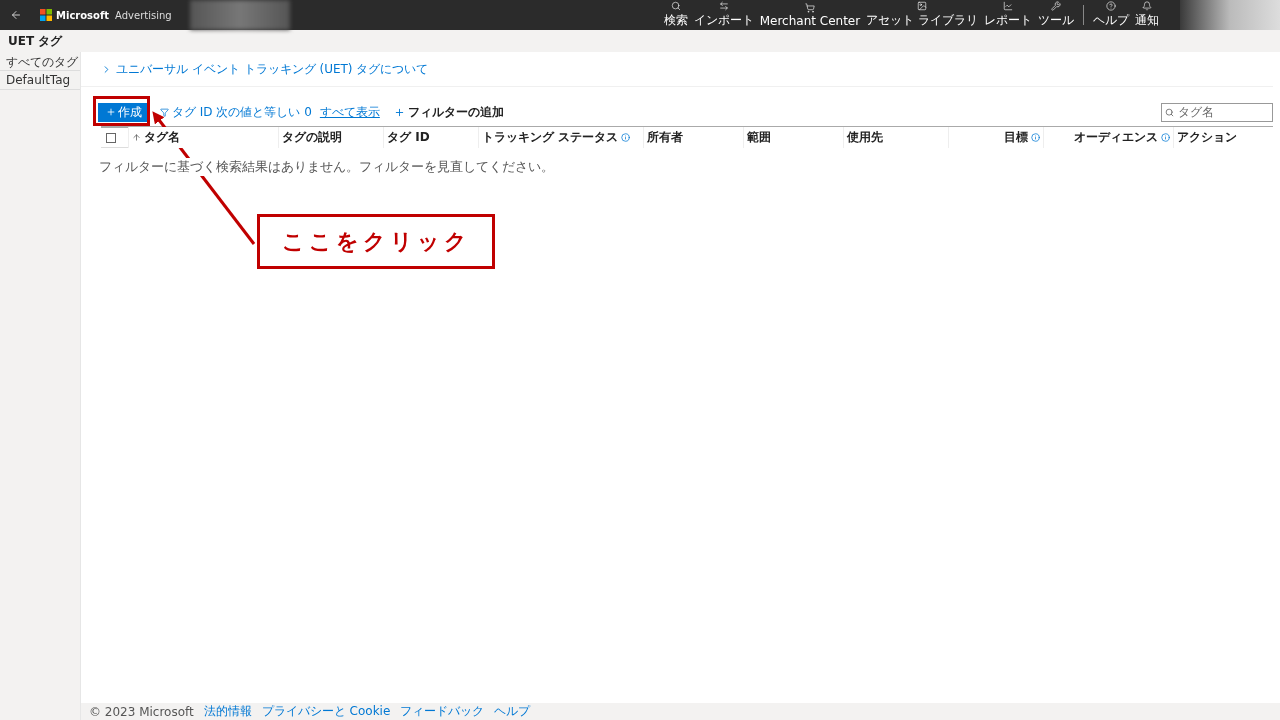 This screenshot has width=1280, height=720. What do you see at coordinates (1108, 137) in the screenshot?
I see `column-header: オーディエンス` at bounding box center [1108, 137].